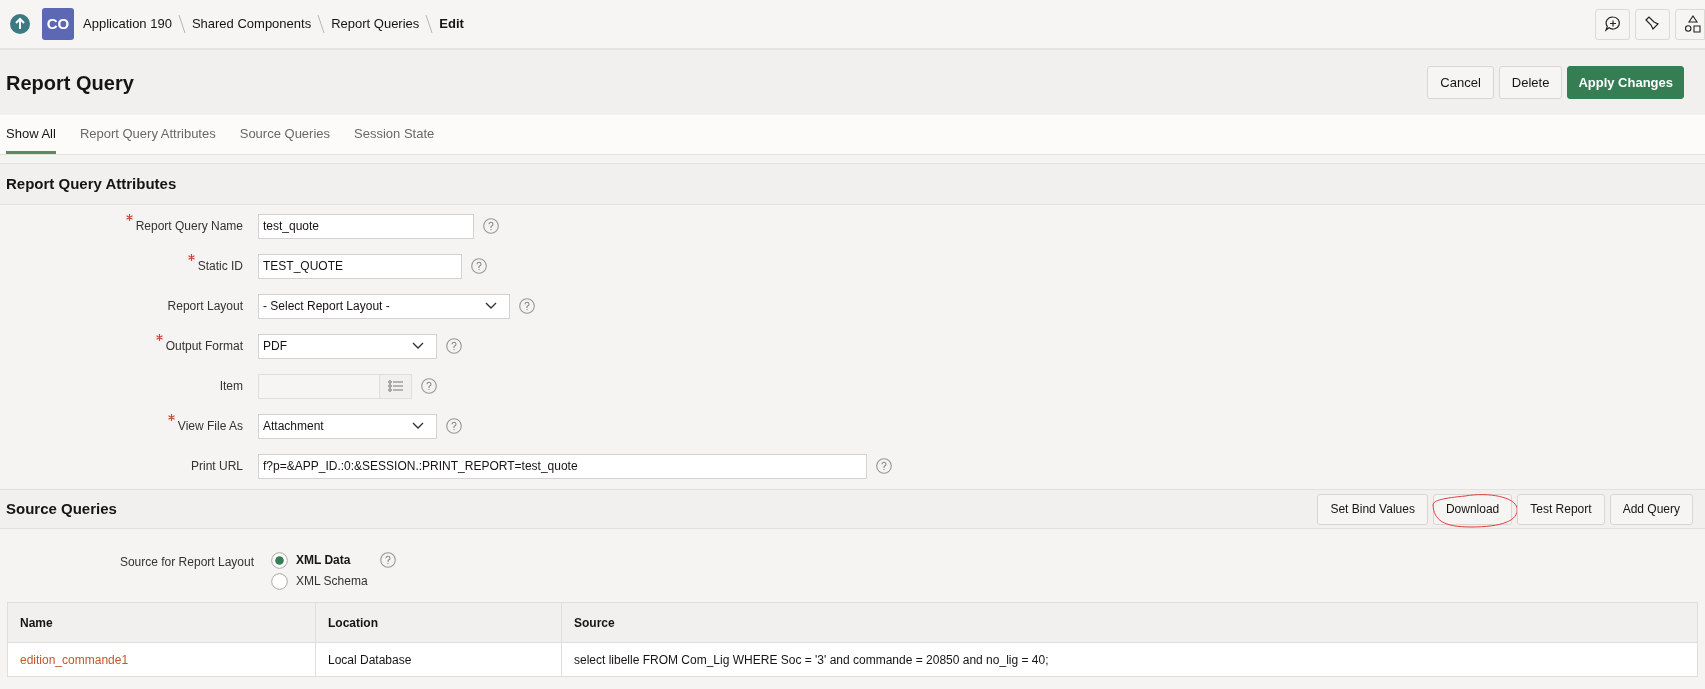  Describe the element at coordinates (347, 346) in the screenshot. I see `select-field: PDF` at that location.